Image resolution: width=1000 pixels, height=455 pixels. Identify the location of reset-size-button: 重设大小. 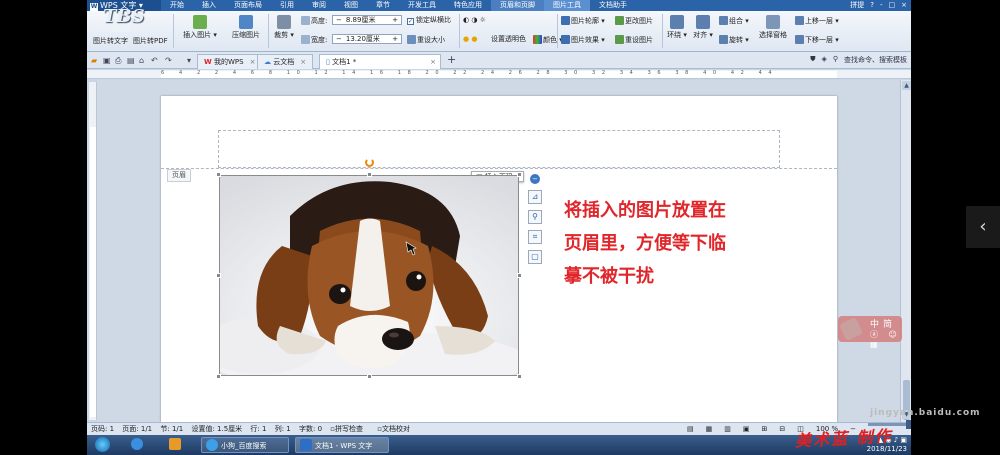
(426, 40).